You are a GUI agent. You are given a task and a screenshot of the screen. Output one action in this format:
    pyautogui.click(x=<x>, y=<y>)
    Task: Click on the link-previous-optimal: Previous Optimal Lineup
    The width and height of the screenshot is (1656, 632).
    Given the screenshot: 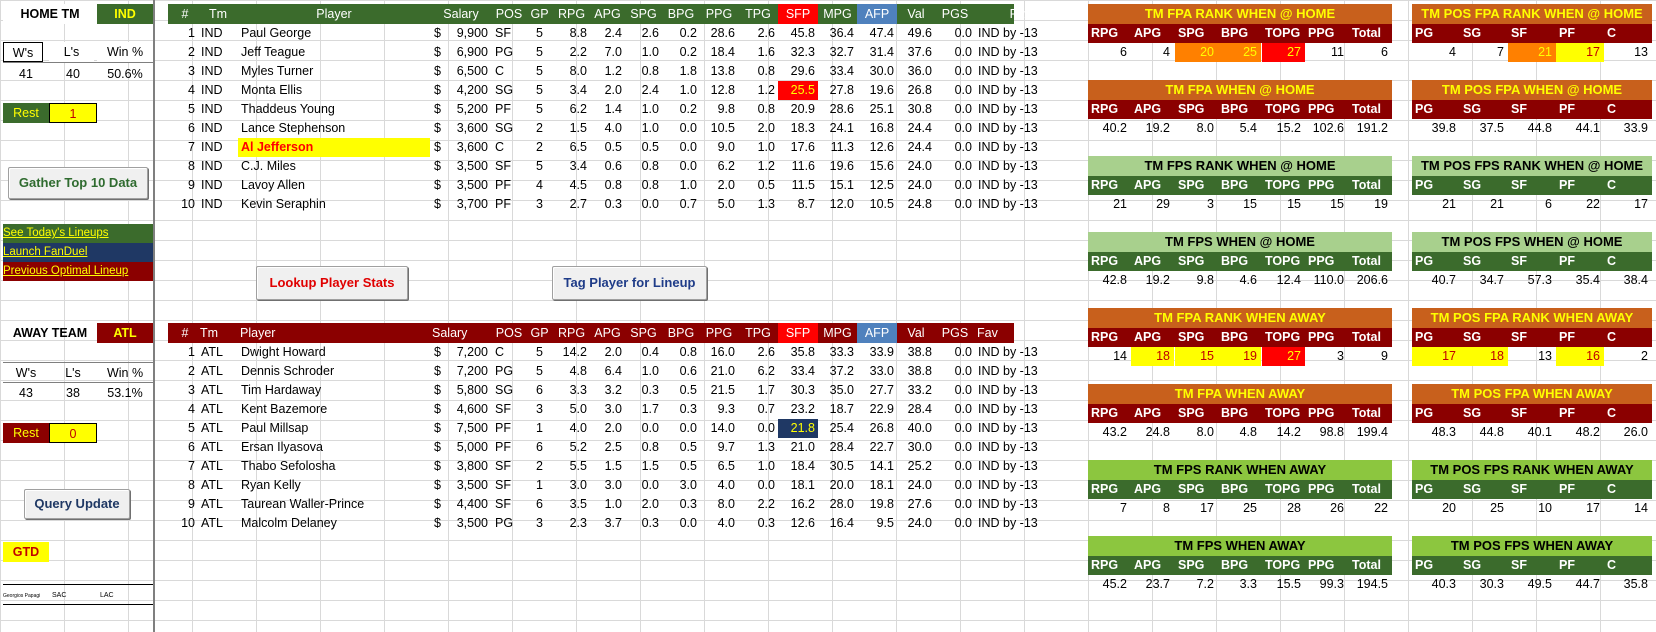 What is the action you would take?
    pyautogui.click(x=78, y=271)
    